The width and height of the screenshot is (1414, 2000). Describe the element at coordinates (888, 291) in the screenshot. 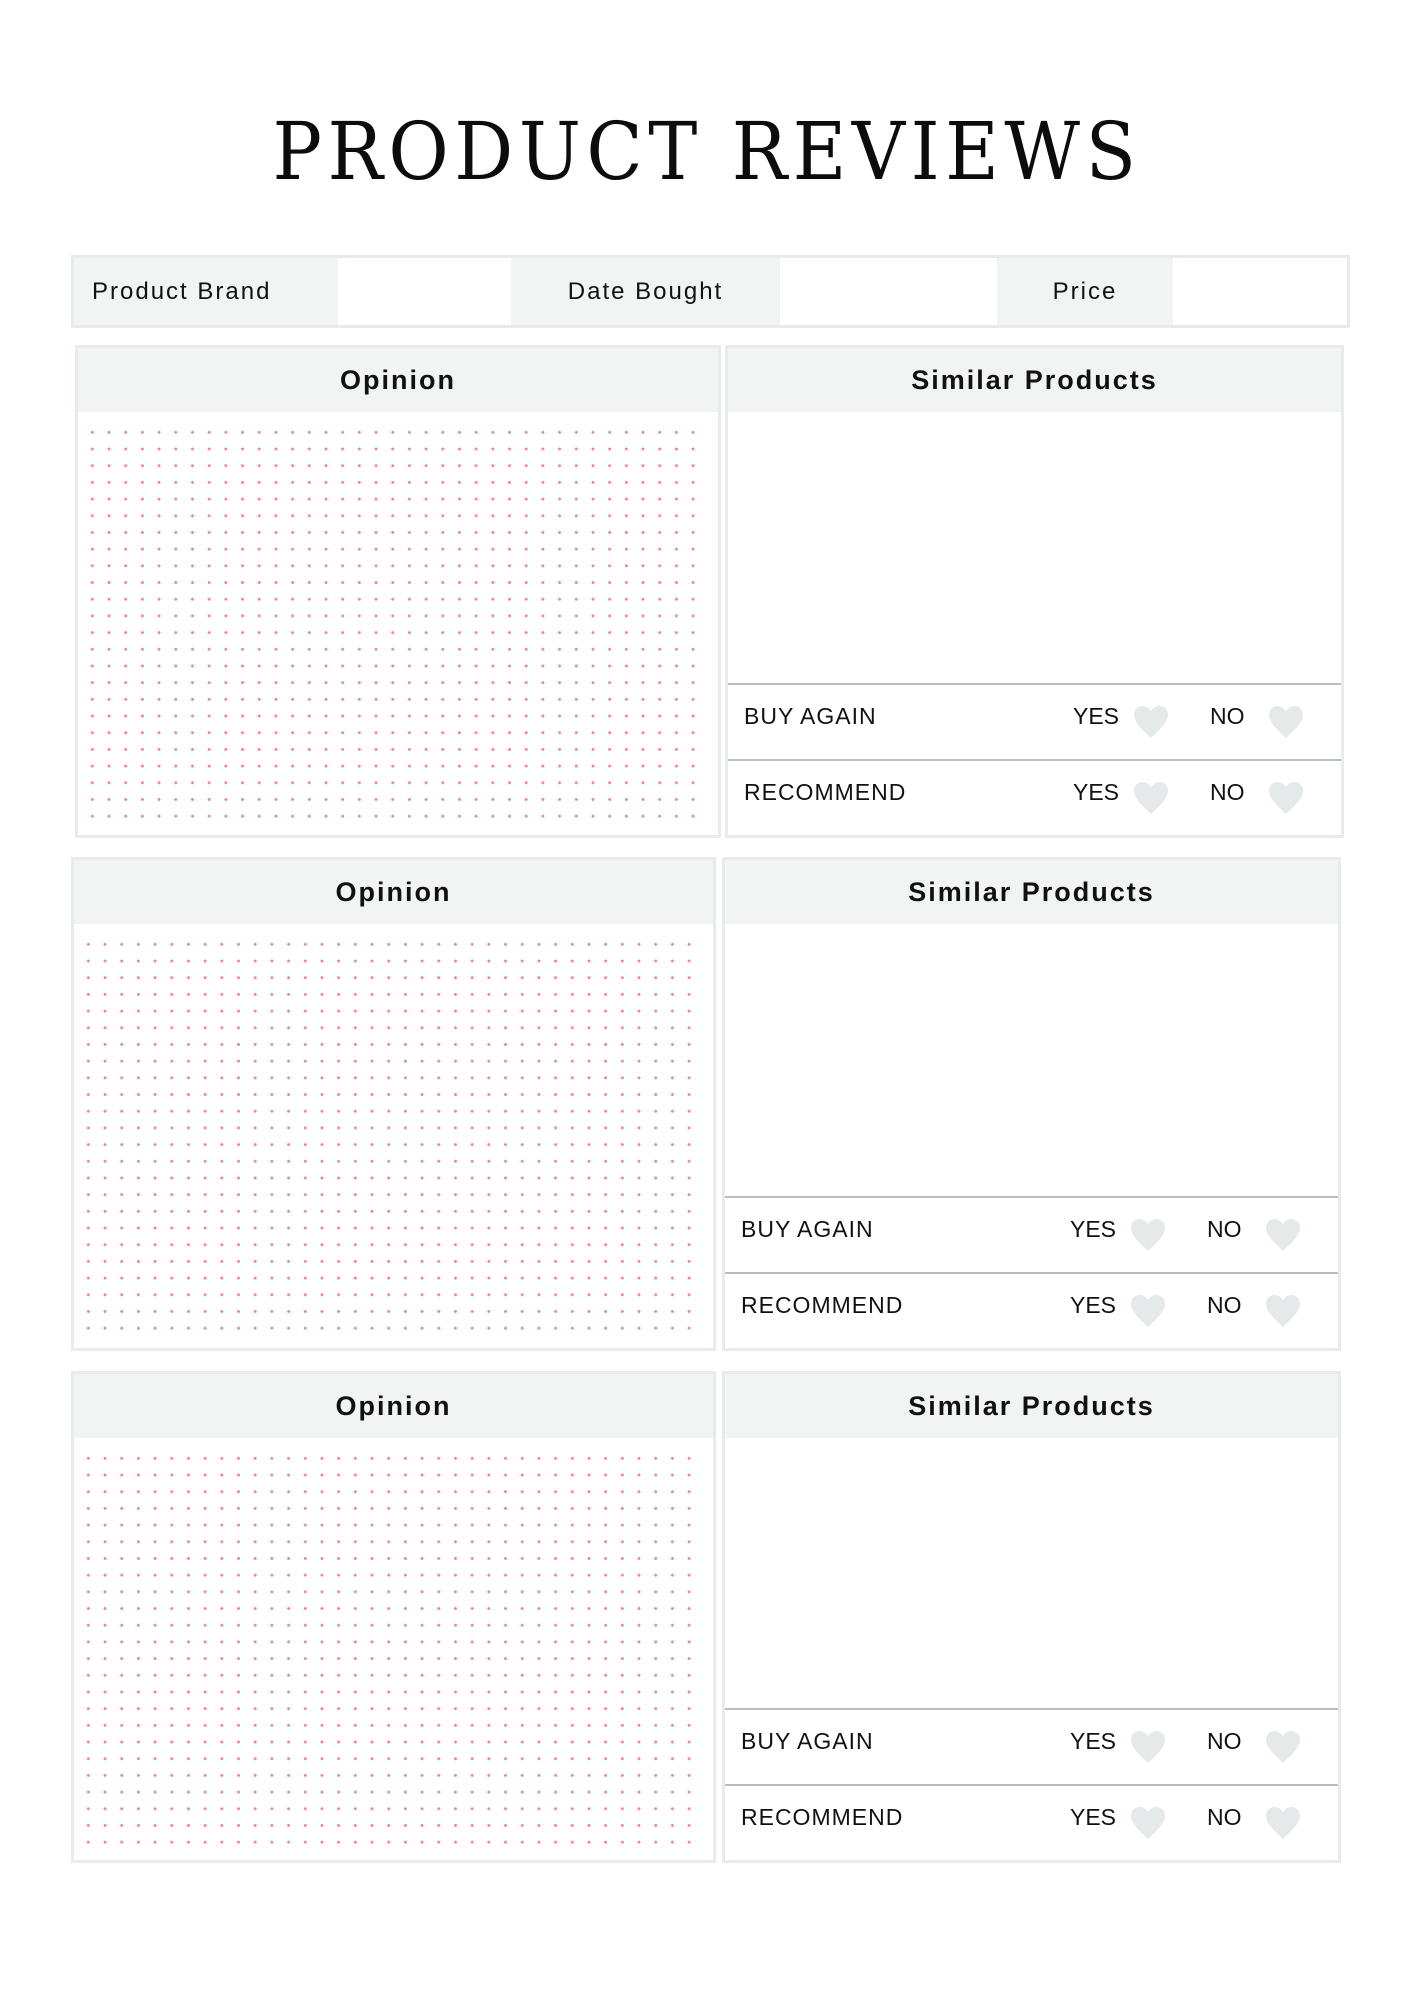

I see `date-bought-field` at that location.